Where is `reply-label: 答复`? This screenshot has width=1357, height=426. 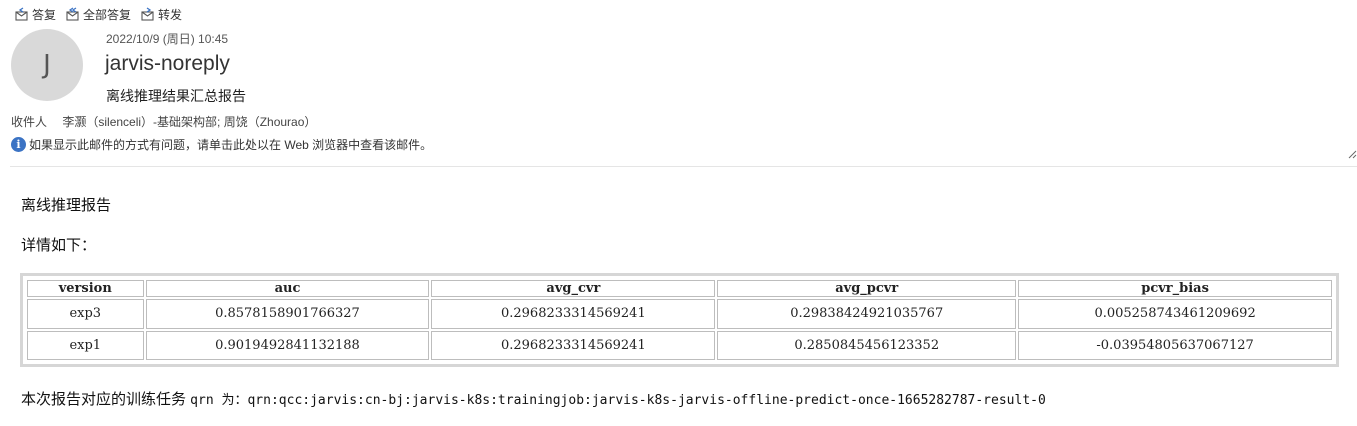
reply-label: 答复 is located at coordinates (44, 14).